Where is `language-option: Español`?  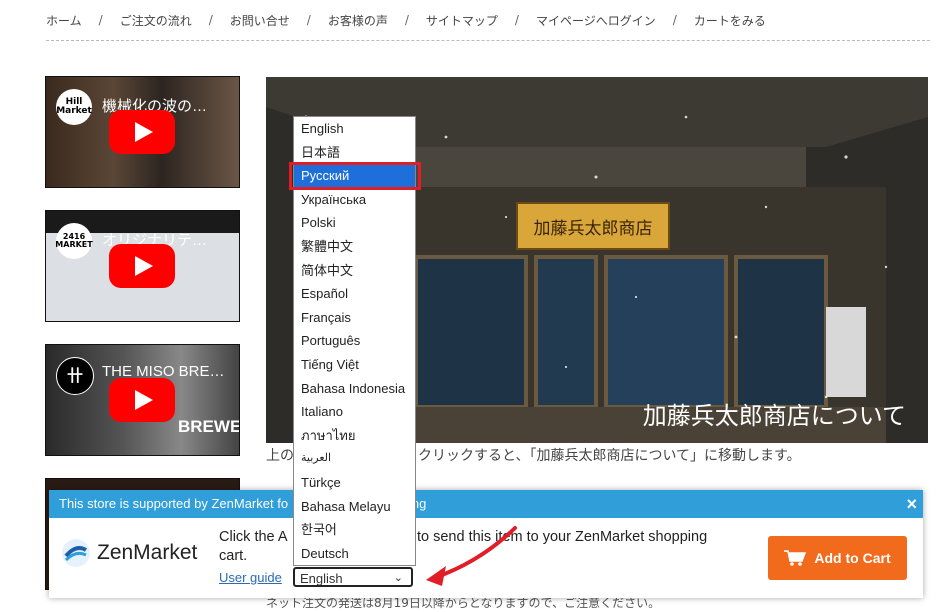 language-option: Español is located at coordinates (354, 294).